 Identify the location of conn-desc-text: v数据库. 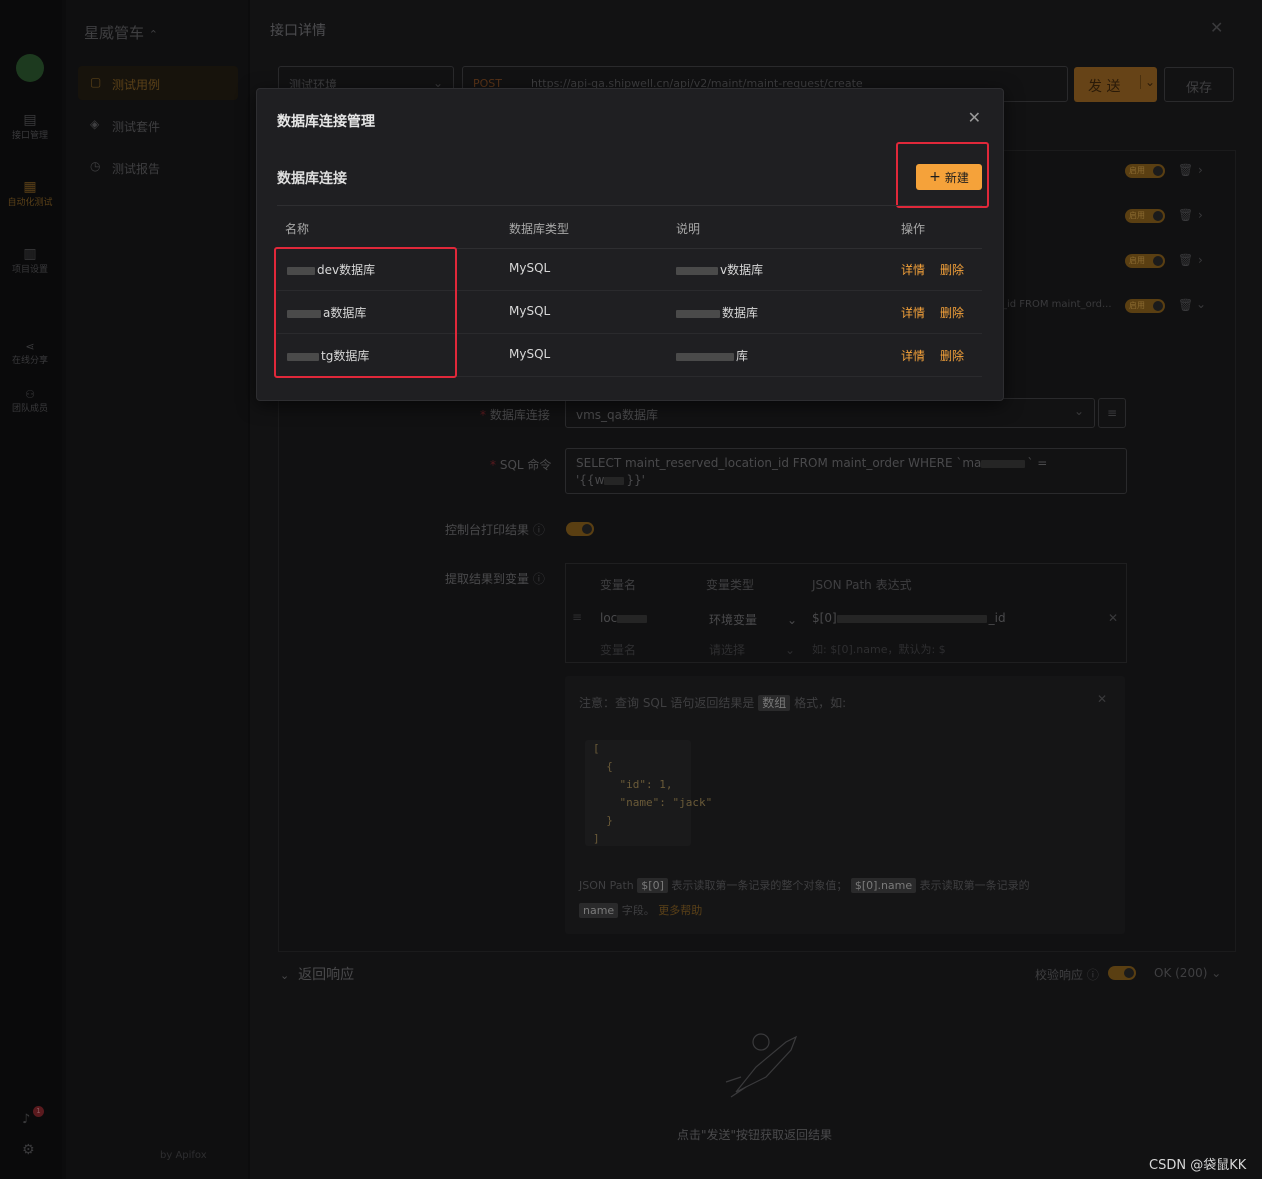
(742, 270).